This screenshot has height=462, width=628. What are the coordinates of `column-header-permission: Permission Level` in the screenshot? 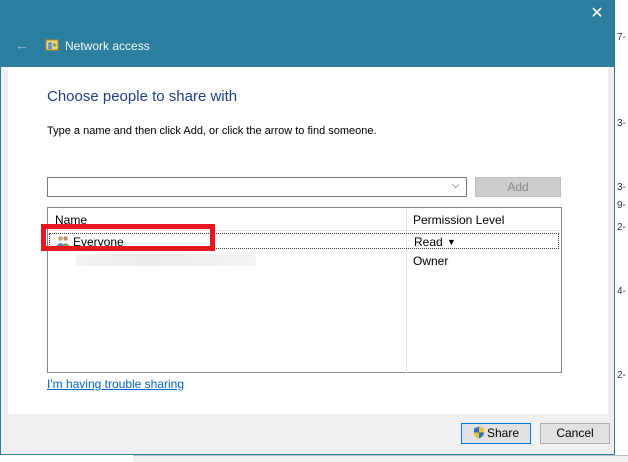 It's located at (458, 220).